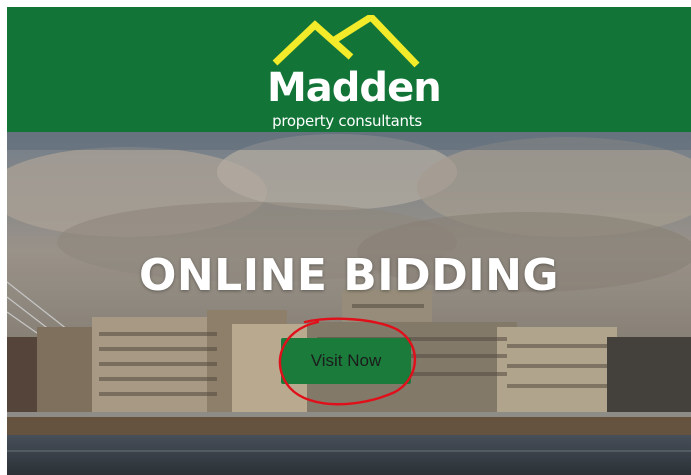 This screenshot has height=475, width=691. I want to click on madden-logo: Madden property consultants, so click(354, 72).